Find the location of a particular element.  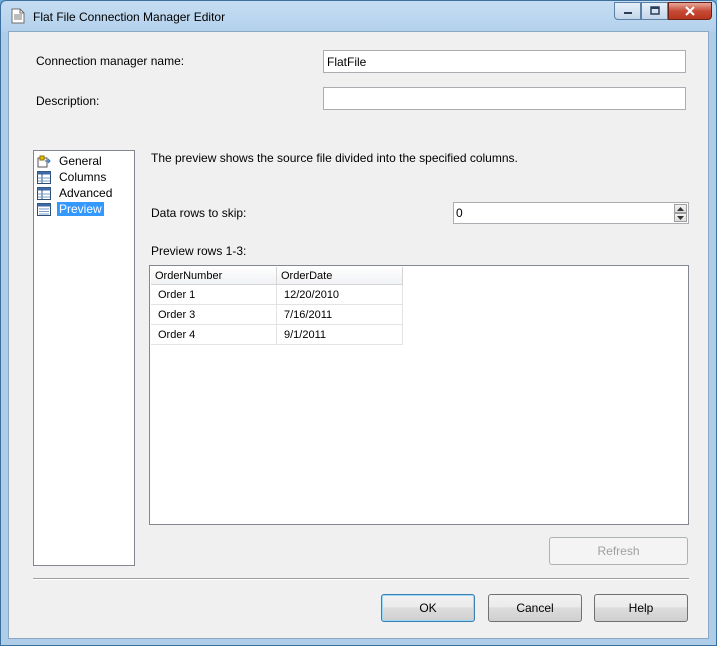

general-icon is located at coordinates (44, 161).